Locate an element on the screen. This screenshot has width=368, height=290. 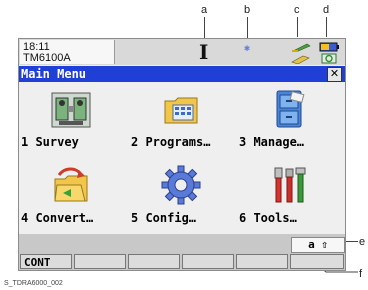
convert-folder-icon is located at coordinates (71, 184).